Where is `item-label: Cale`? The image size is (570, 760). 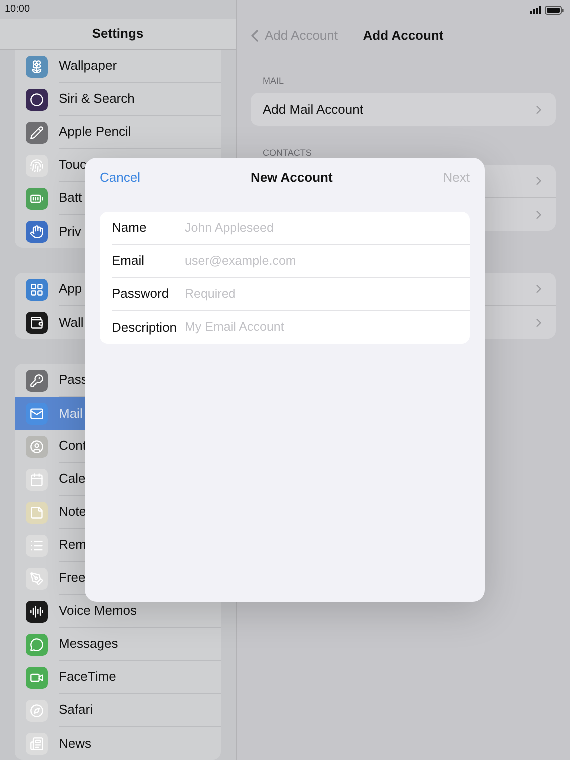 item-label: Cale is located at coordinates (72, 479).